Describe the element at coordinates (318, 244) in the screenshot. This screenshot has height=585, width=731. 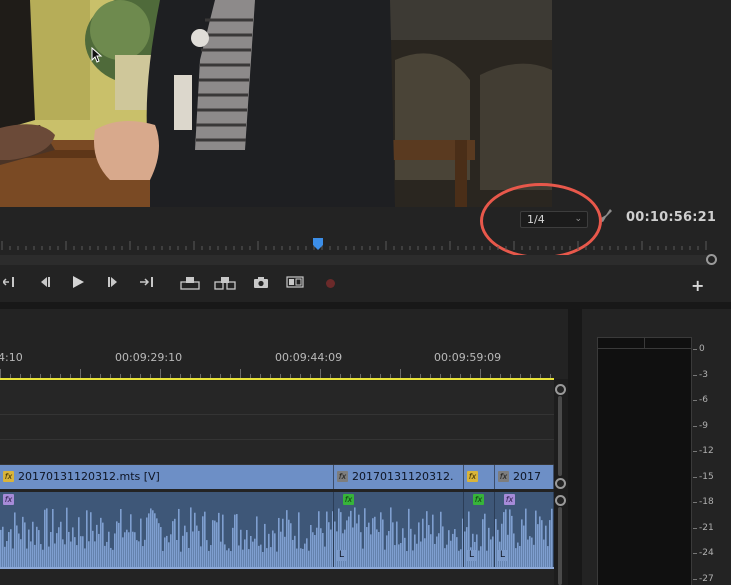
I see `monitor-playhead-marker` at that location.